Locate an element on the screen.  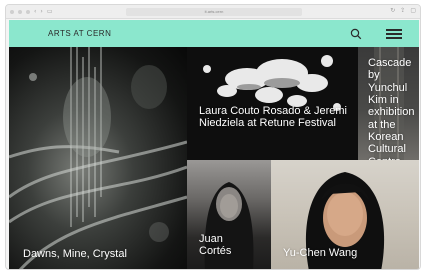
tile-yu-chen-wang: Yu-Chen Wang is located at coordinates (345, 214).